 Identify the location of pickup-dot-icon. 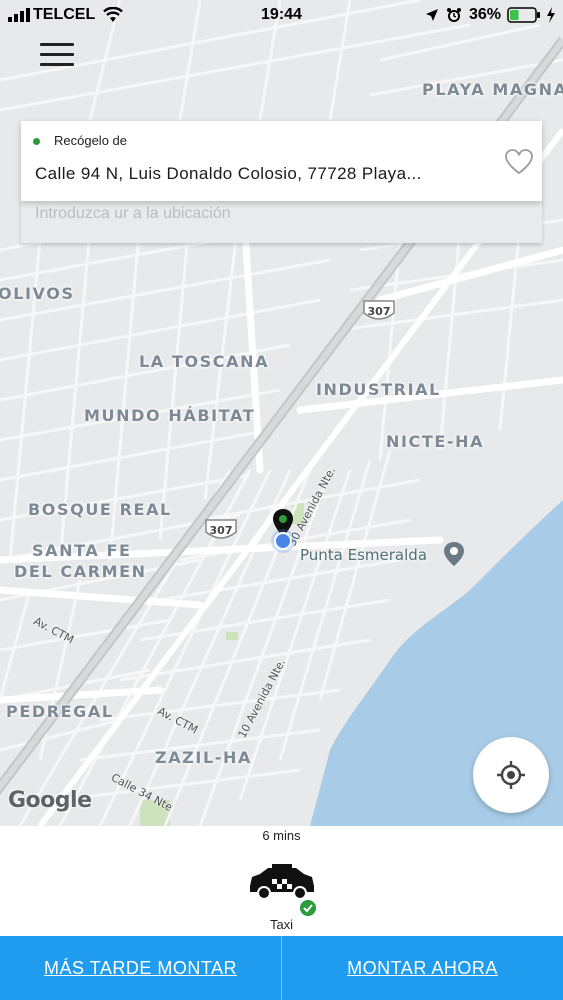
(36, 141).